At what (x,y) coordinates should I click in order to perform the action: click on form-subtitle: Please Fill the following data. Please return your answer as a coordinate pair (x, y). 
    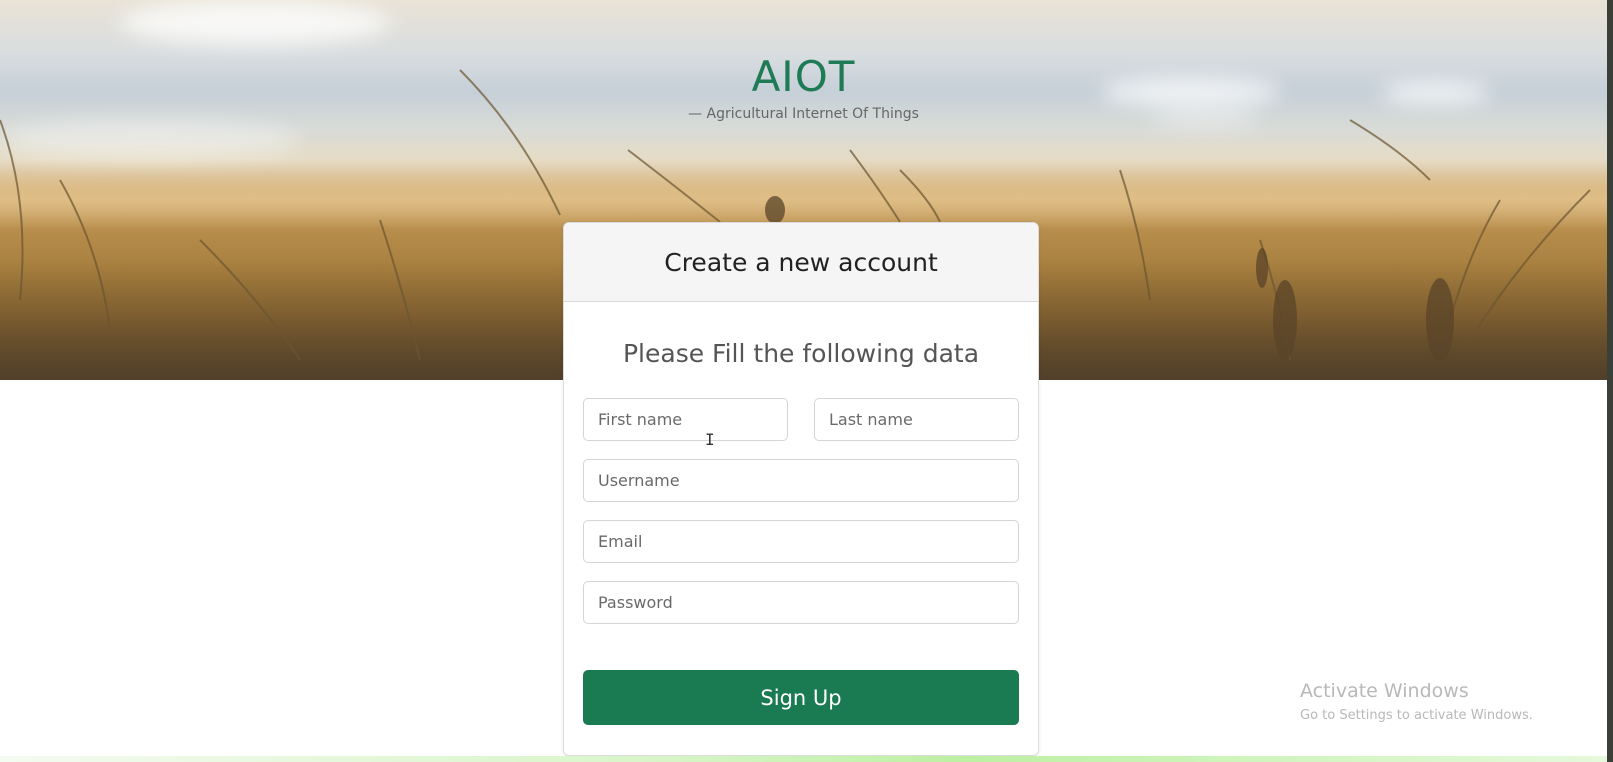
    Looking at the image, I should click on (801, 353).